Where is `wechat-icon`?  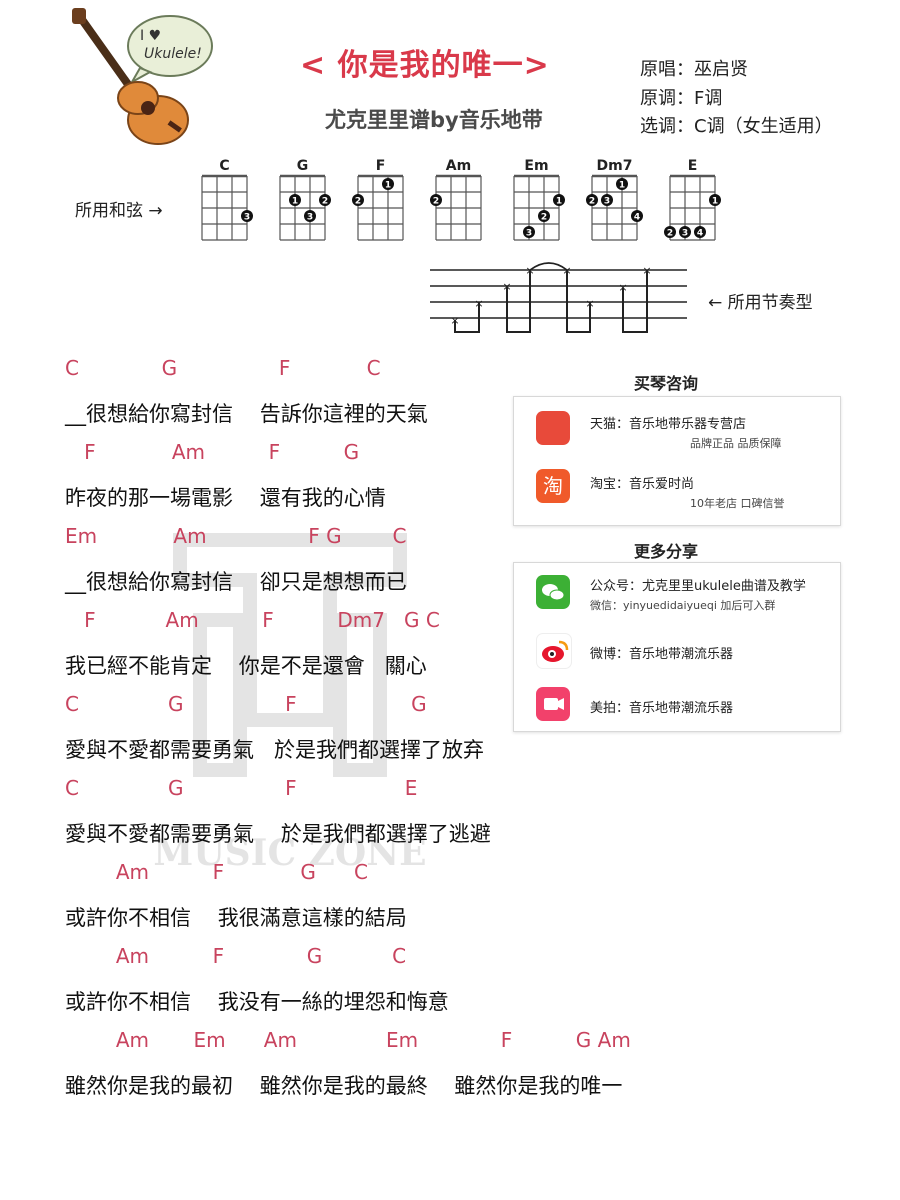 wechat-icon is located at coordinates (553, 592).